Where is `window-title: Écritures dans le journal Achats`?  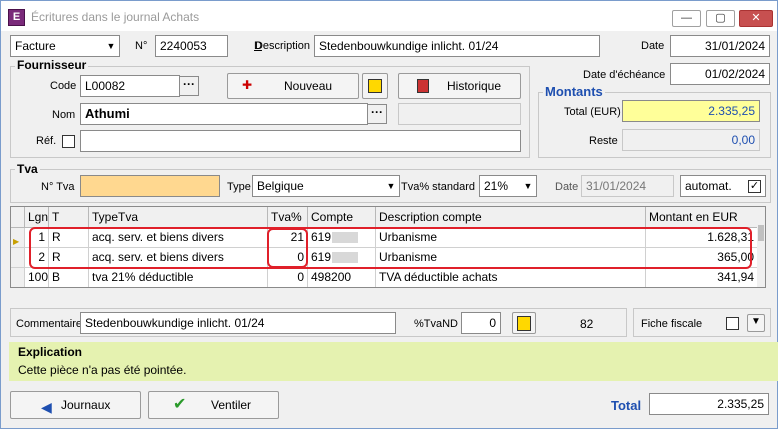 window-title: Écritures dans le journal Achats is located at coordinates (115, 17).